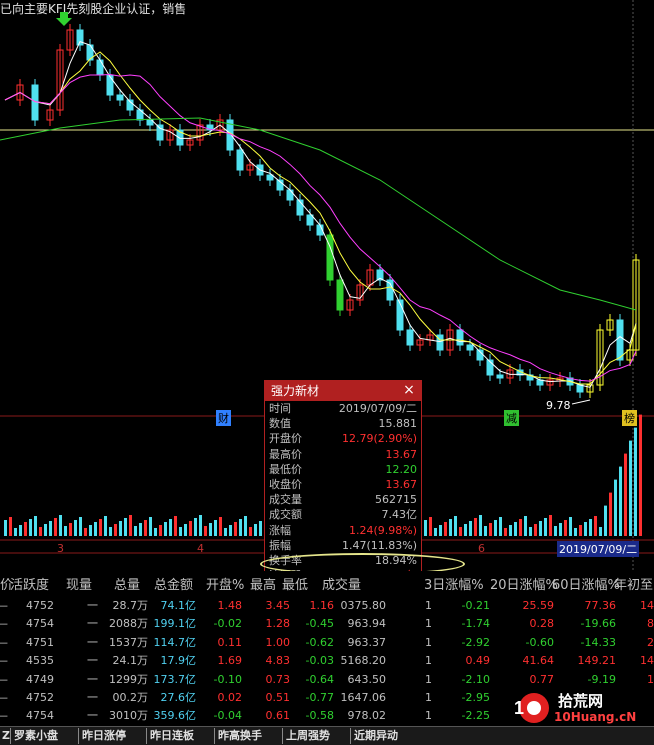  Describe the element at coordinates (60, 548) in the screenshot. I see `month-label-3: 3` at that location.